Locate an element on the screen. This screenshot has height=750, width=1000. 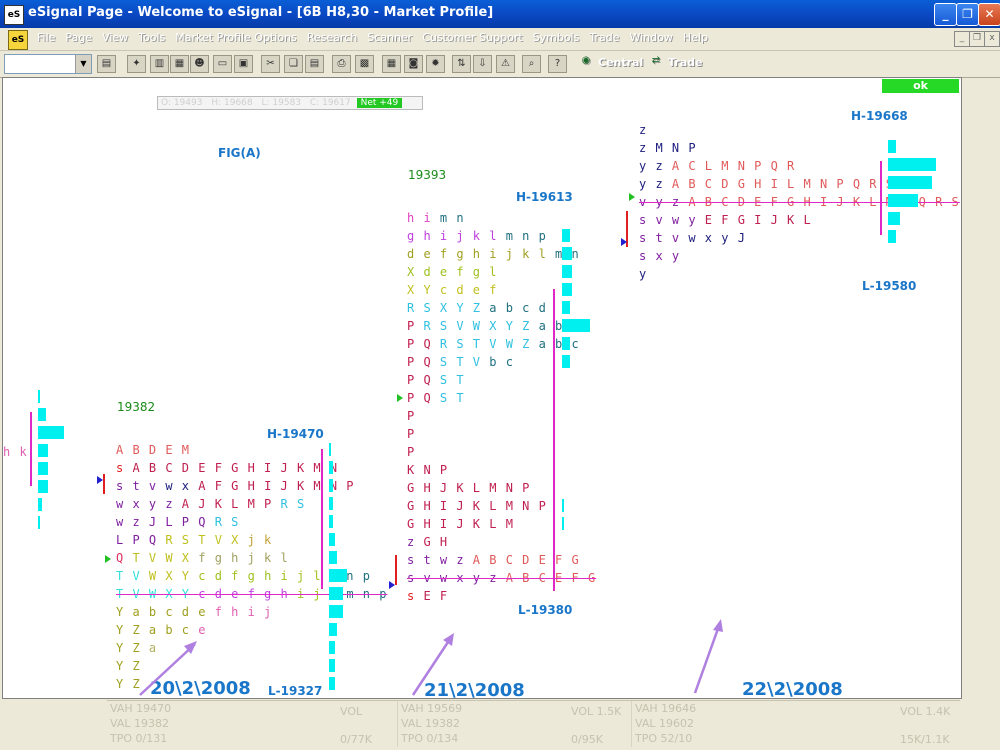
day2-vol: VOL 1.5K is located at coordinates (596, 711).